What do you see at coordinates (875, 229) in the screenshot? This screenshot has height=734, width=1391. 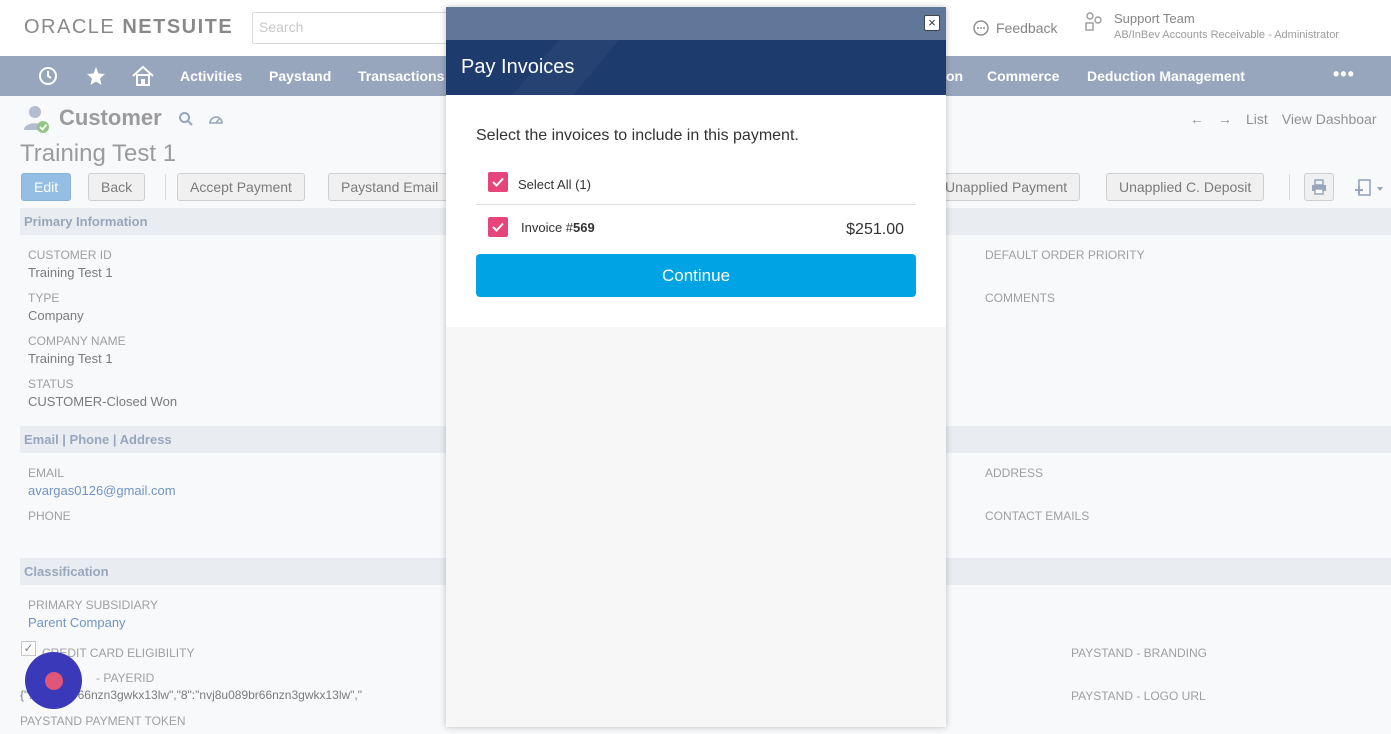 I see `invoice-amount: $251.00` at bounding box center [875, 229].